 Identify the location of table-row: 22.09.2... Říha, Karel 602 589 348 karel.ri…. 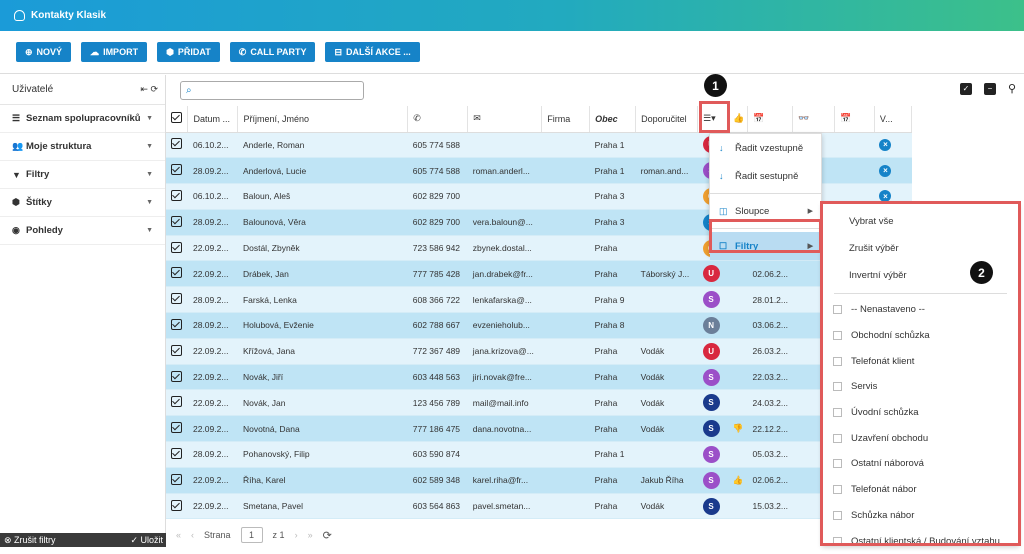
(539, 480).